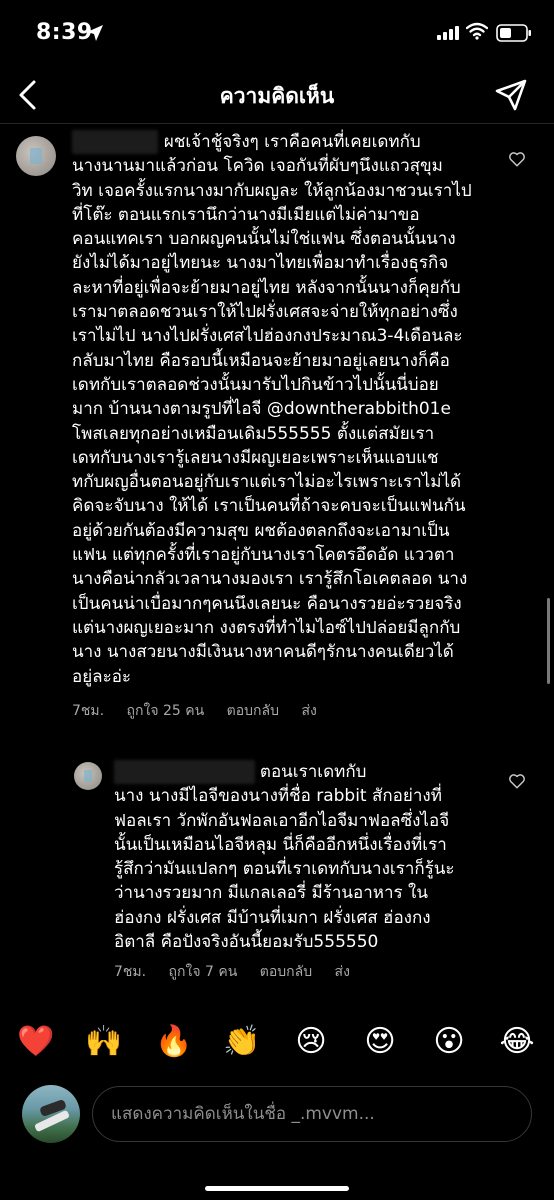 This screenshot has width=554, height=1200. What do you see at coordinates (277, 123) in the screenshot?
I see `nav-divider` at bounding box center [277, 123].